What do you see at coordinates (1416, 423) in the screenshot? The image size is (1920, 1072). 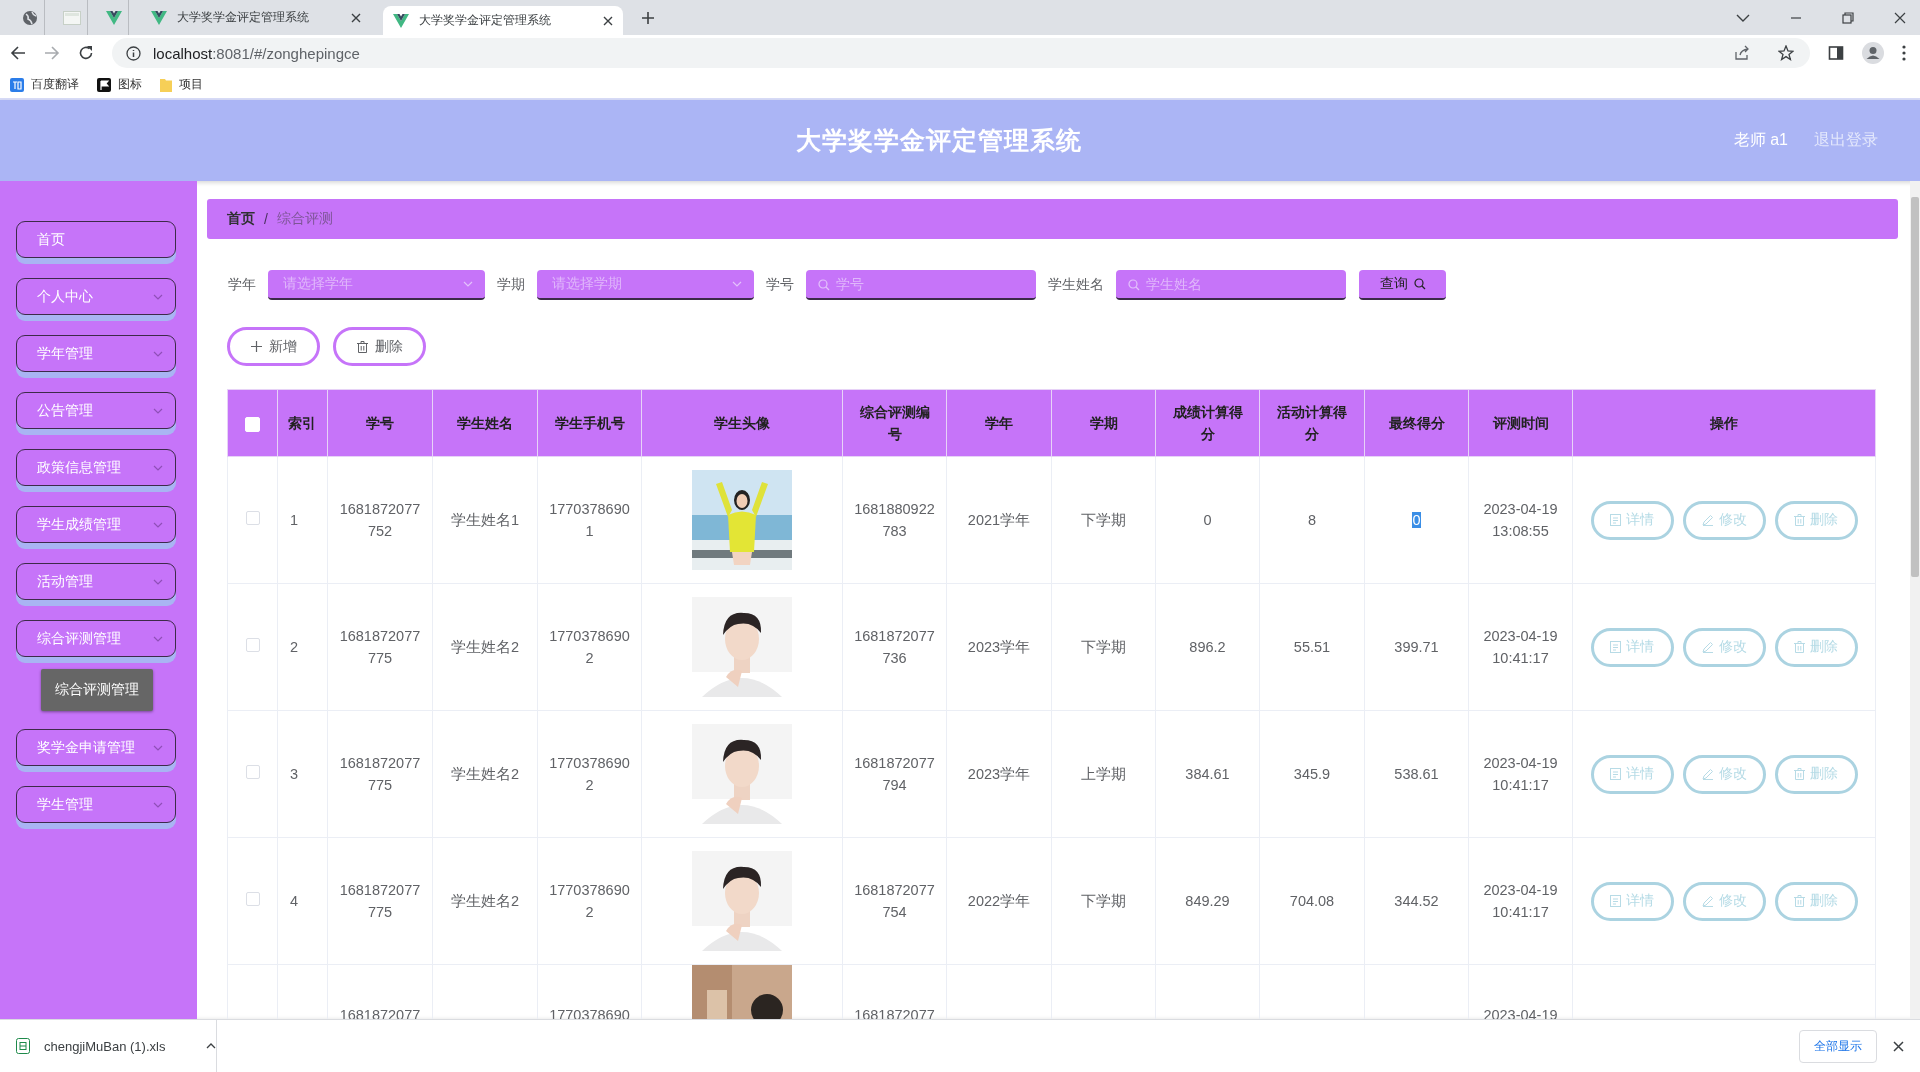 I see `column-header: 最终得分` at bounding box center [1416, 423].